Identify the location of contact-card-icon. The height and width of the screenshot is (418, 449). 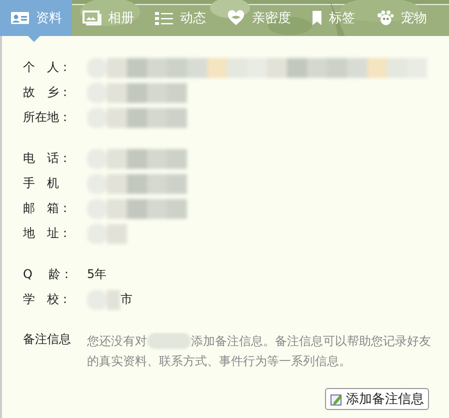
(20, 18).